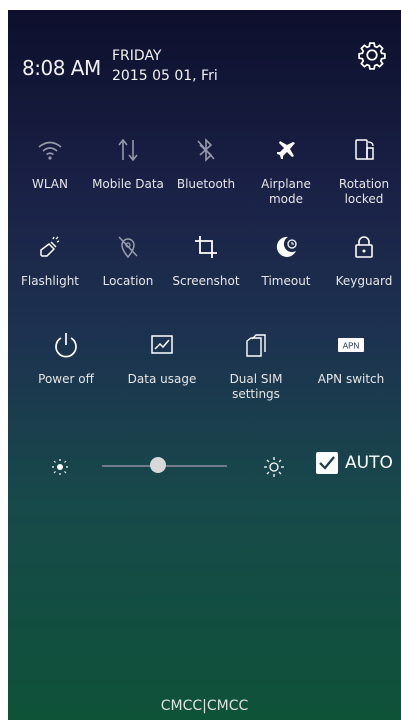 The image size is (401, 720). Describe the element at coordinates (372, 55) in the screenshot. I see `settings-gear-icon` at that location.